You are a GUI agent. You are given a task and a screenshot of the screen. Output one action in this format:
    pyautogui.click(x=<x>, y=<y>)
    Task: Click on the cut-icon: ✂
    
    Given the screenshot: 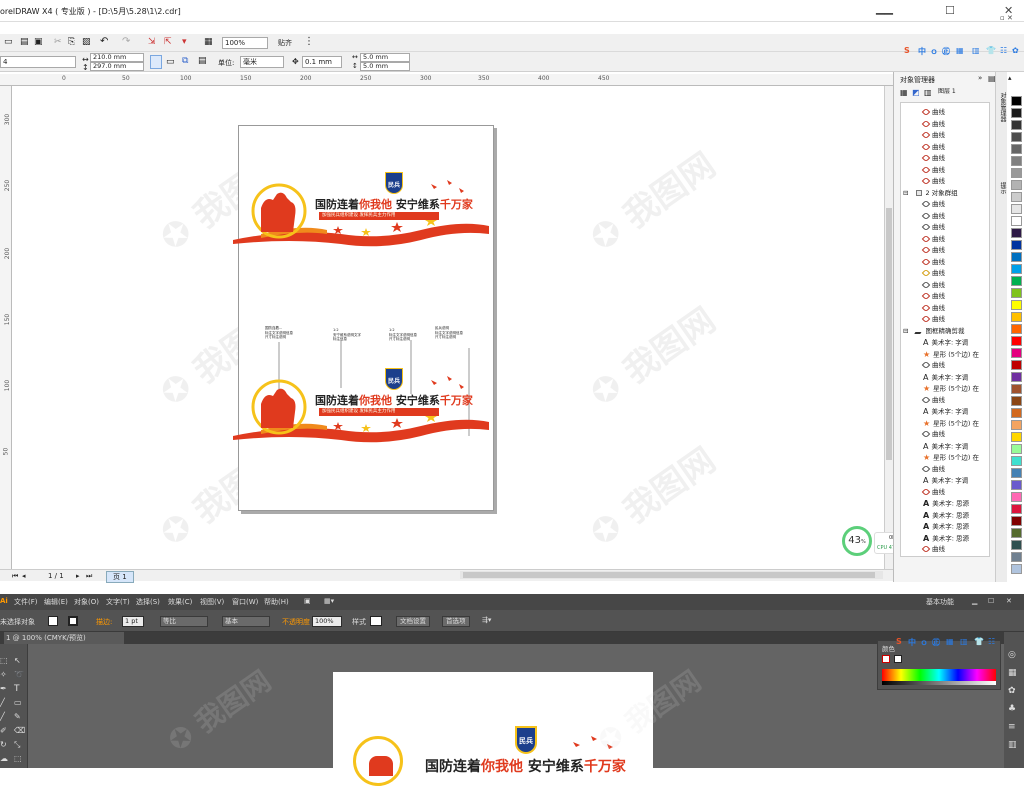 What is the action you would take?
    pyautogui.click(x=58, y=42)
    